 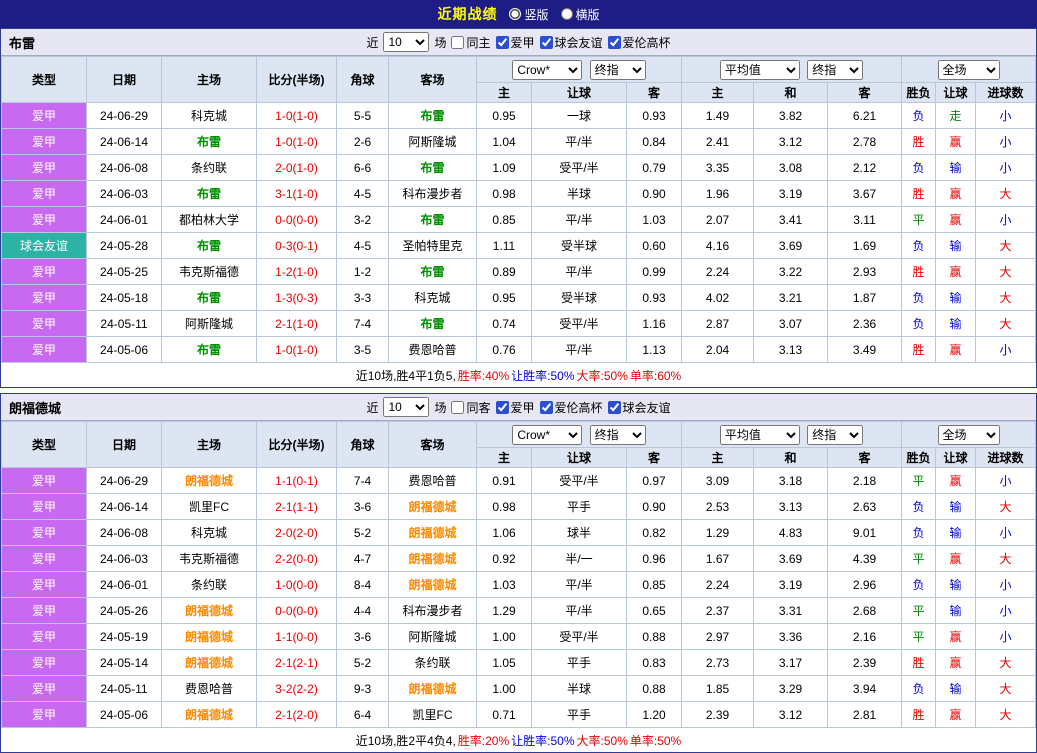 I want to click on date-cell: 24-05-25, so click(x=124, y=271).